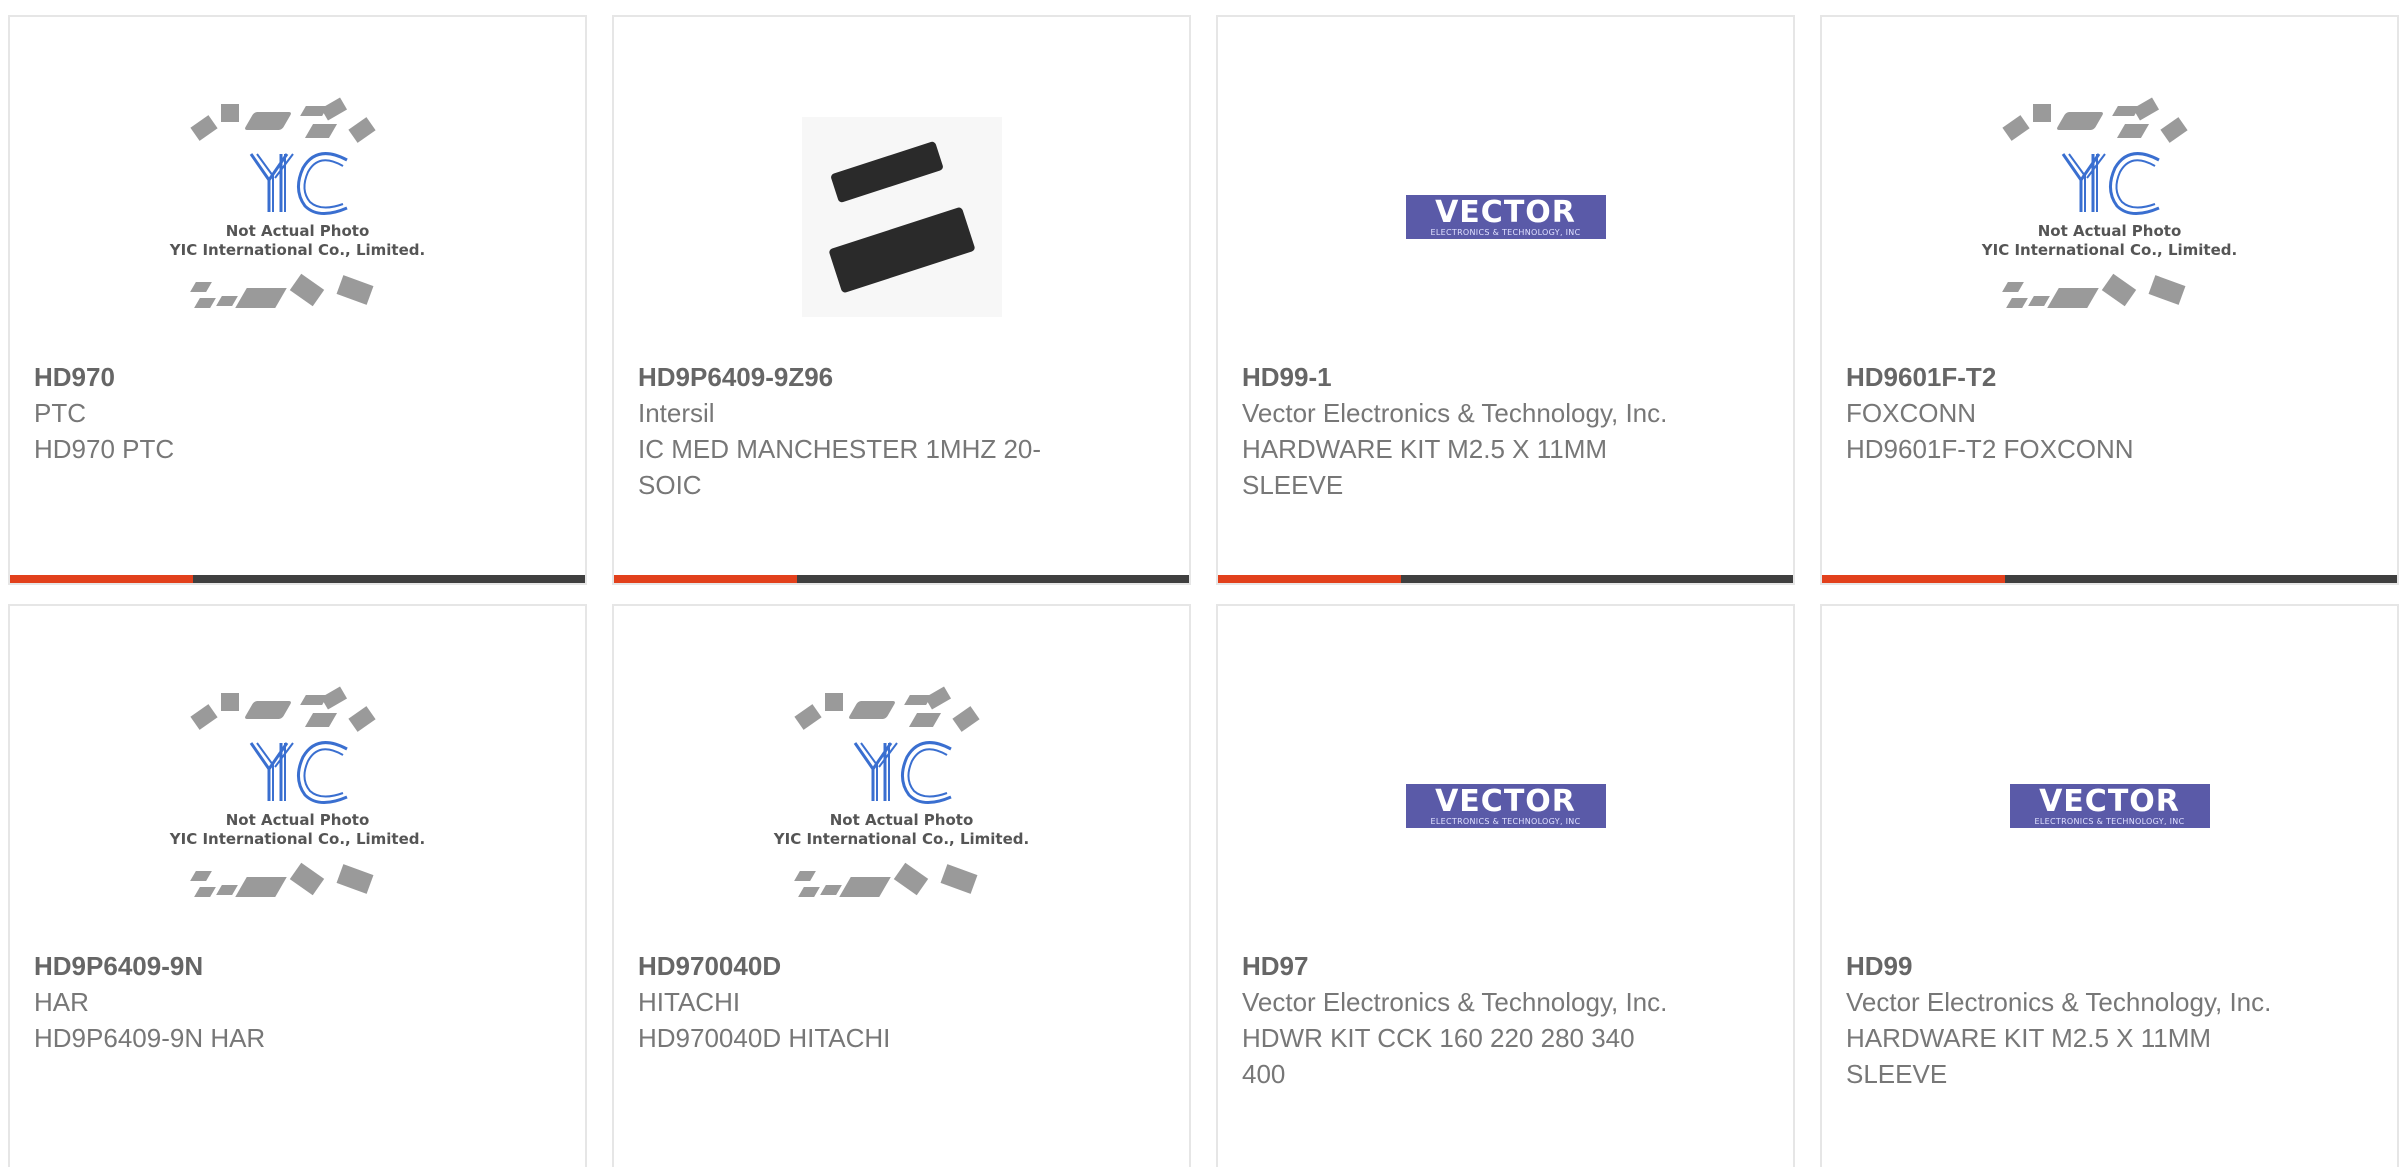  What do you see at coordinates (858, 1002) in the screenshot?
I see `product-info: HD970040D HITACHI HD970040D HITACHI` at bounding box center [858, 1002].